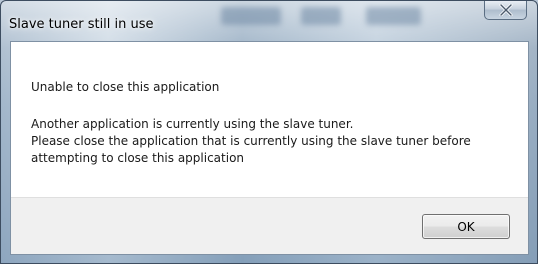 Image resolution: width=538 pixels, height=264 pixels. I want to click on dialog-heading: Unable to close this application, so click(125, 87).